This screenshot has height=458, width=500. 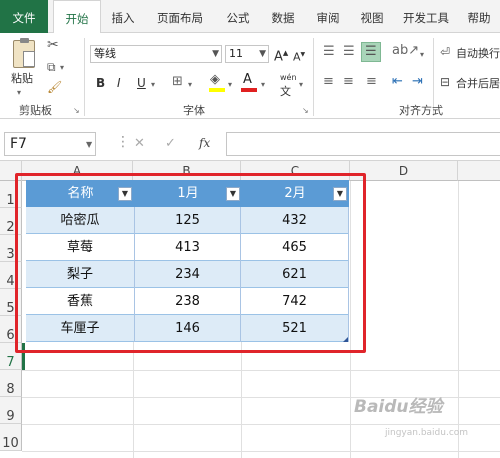 What do you see at coordinates (363, 144) in the screenshot?
I see `formula-input` at bounding box center [363, 144].